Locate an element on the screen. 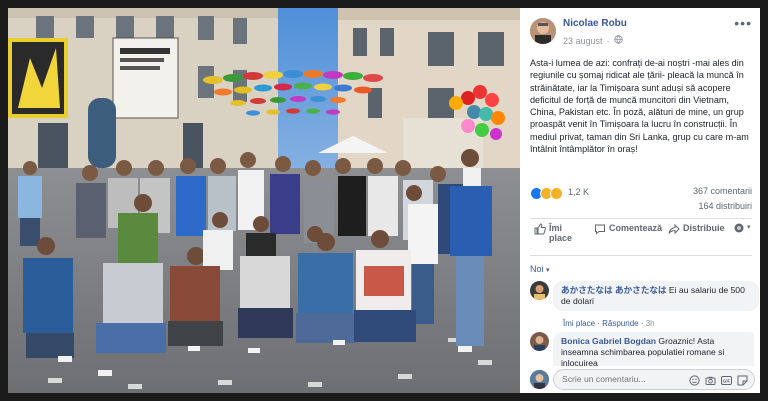 The width and height of the screenshot is (768, 401). sticker-icon is located at coordinates (742, 379).